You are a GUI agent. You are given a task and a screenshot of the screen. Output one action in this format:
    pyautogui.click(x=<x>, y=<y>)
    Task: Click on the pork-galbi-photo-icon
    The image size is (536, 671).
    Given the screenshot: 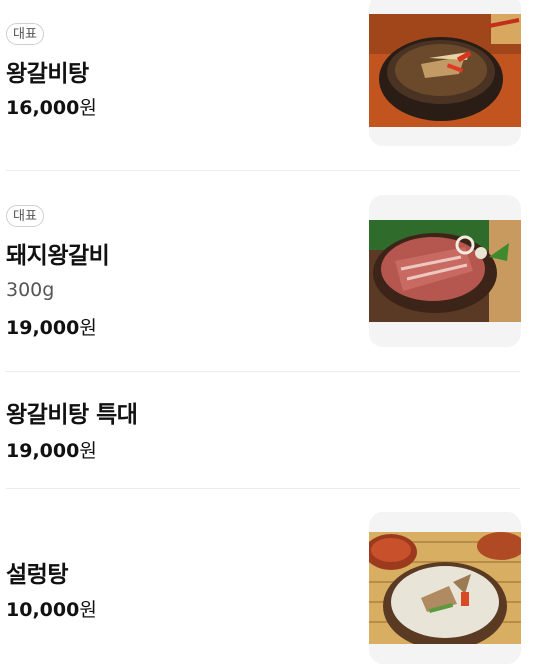 What is the action you would take?
    pyautogui.click(x=445, y=271)
    